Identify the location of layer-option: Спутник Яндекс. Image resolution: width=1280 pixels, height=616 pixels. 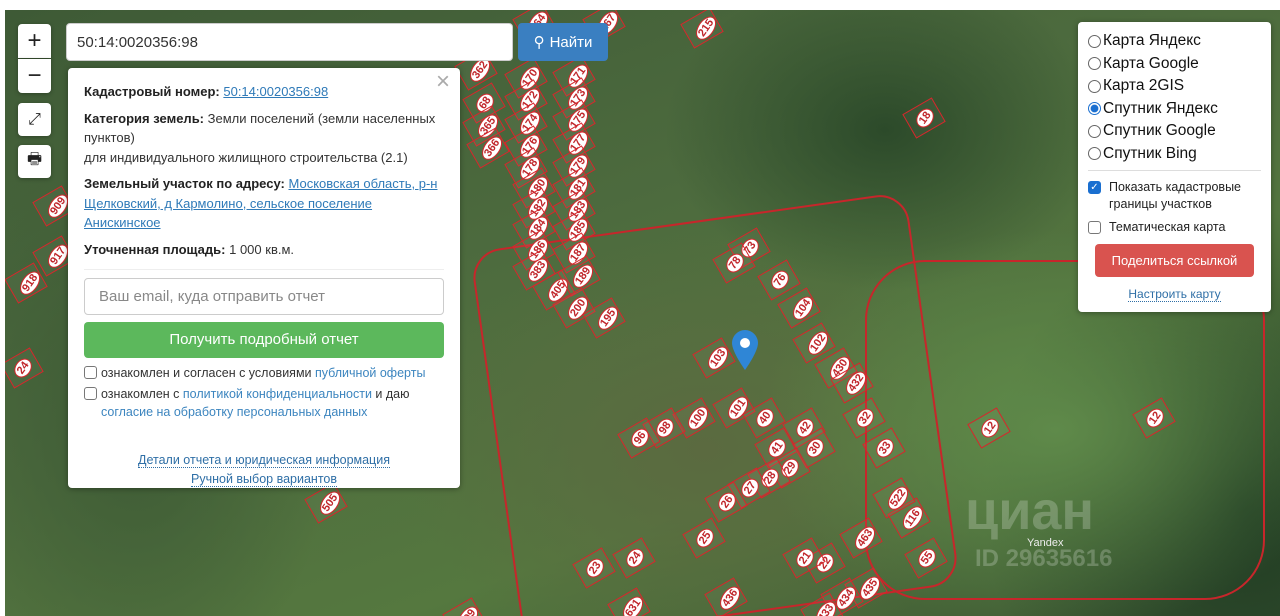
(1174, 109).